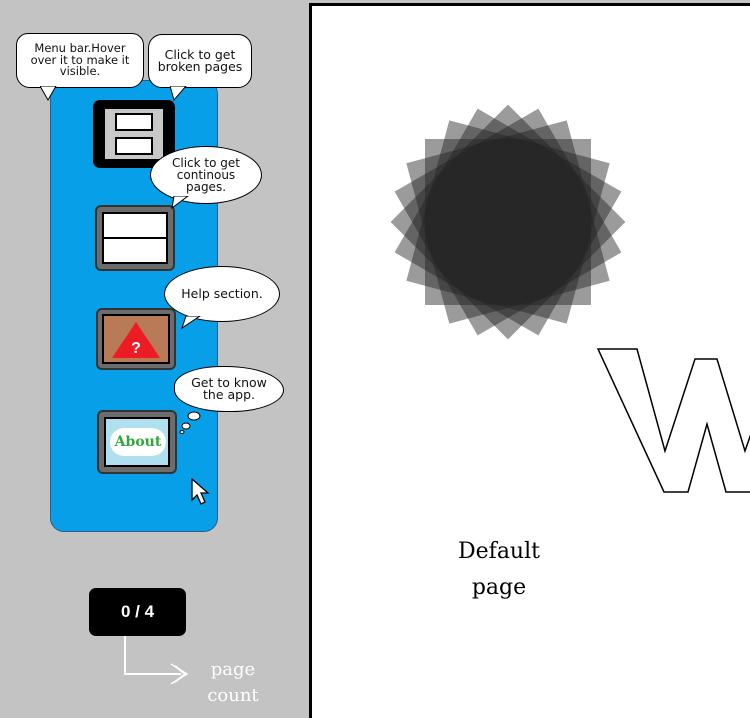 The width and height of the screenshot is (750, 718). What do you see at coordinates (508, 222) in the screenshot?
I see `spinner-icon` at bounding box center [508, 222].